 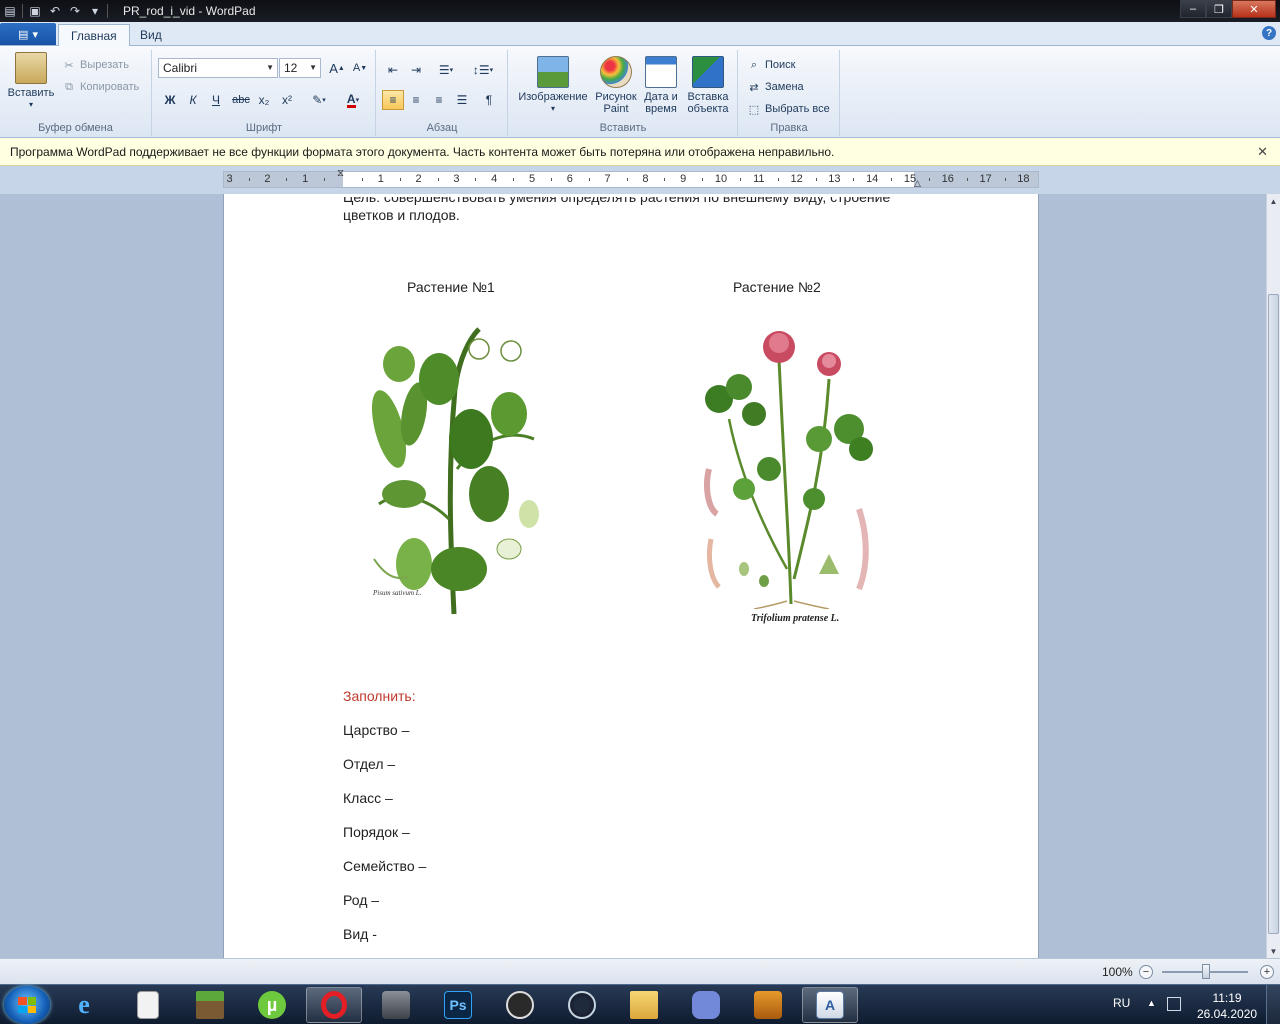 I want to click on undo-icon: ↶, so click(x=55, y=11).